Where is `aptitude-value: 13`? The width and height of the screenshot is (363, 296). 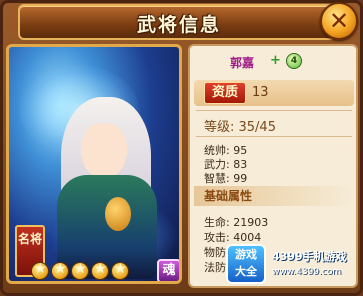 aptitude-value: 13 is located at coordinates (260, 92).